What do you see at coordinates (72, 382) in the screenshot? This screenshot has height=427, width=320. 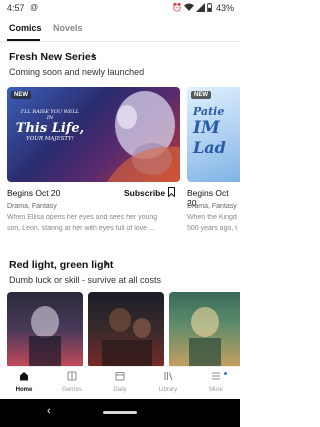 I see `nav-genres: Genres` at bounding box center [72, 382].